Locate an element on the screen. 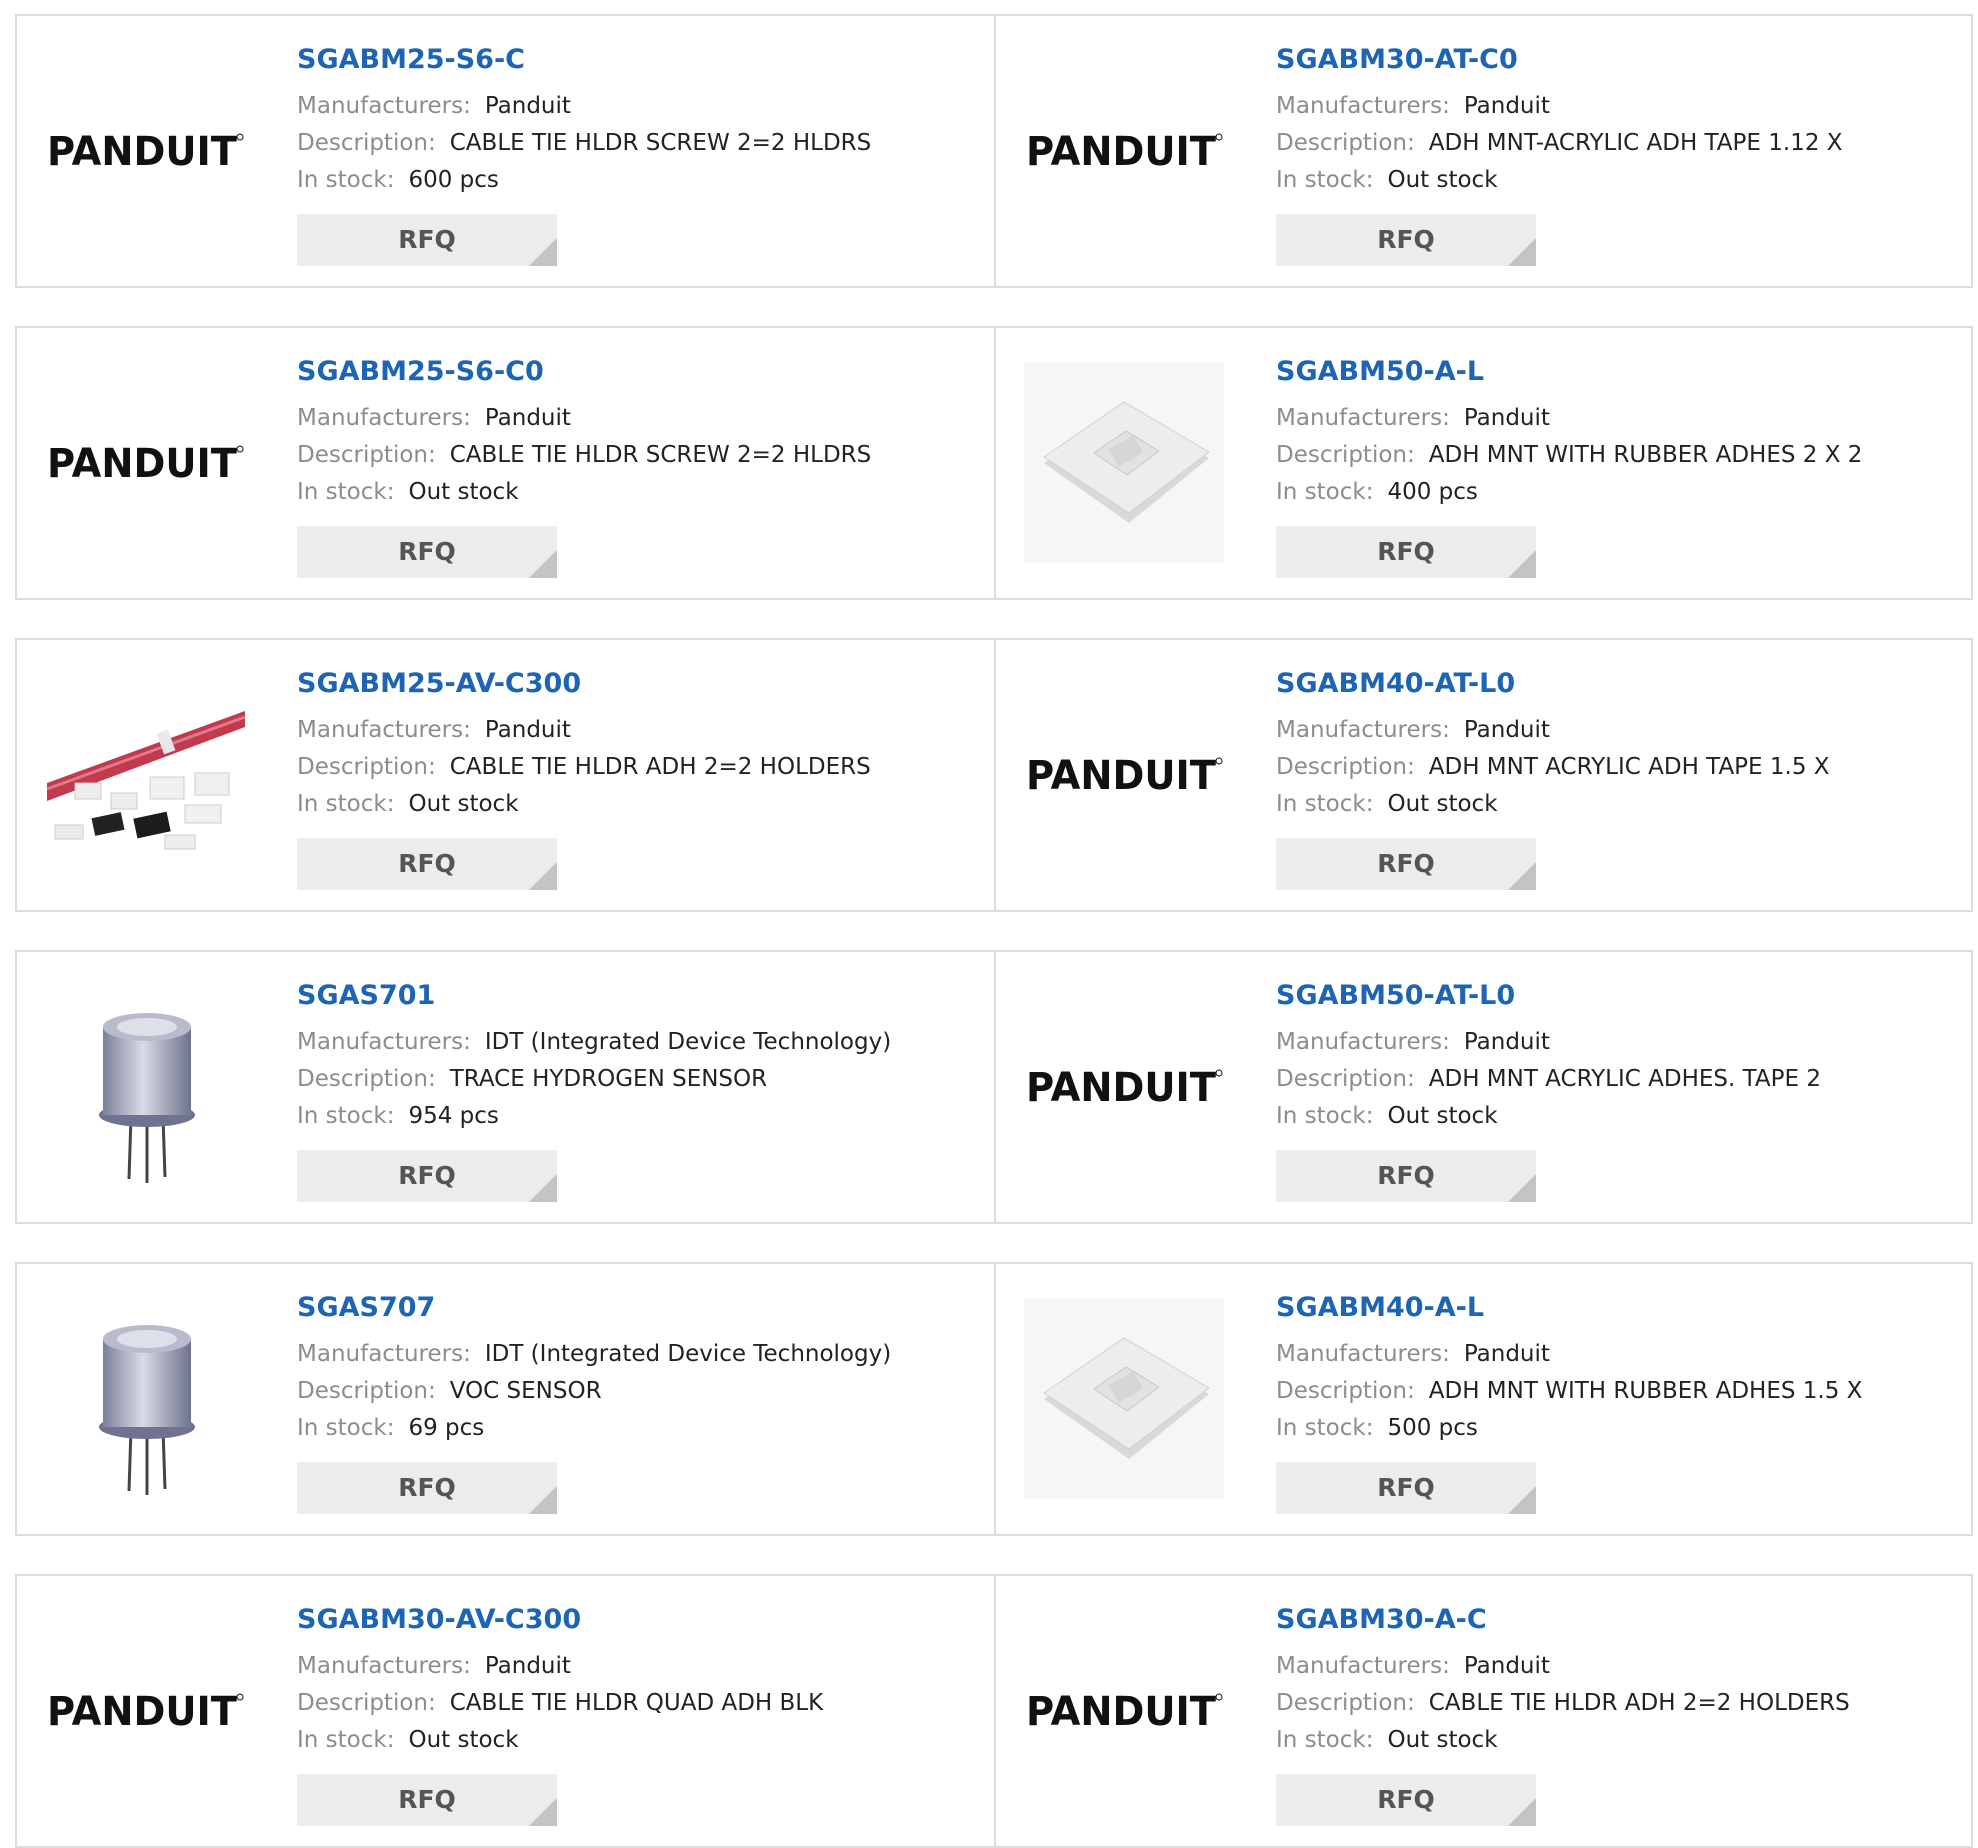 This screenshot has height=1848, width=1978. part-number-link: SGABM25-S6-C is located at coordinates (640, 60).